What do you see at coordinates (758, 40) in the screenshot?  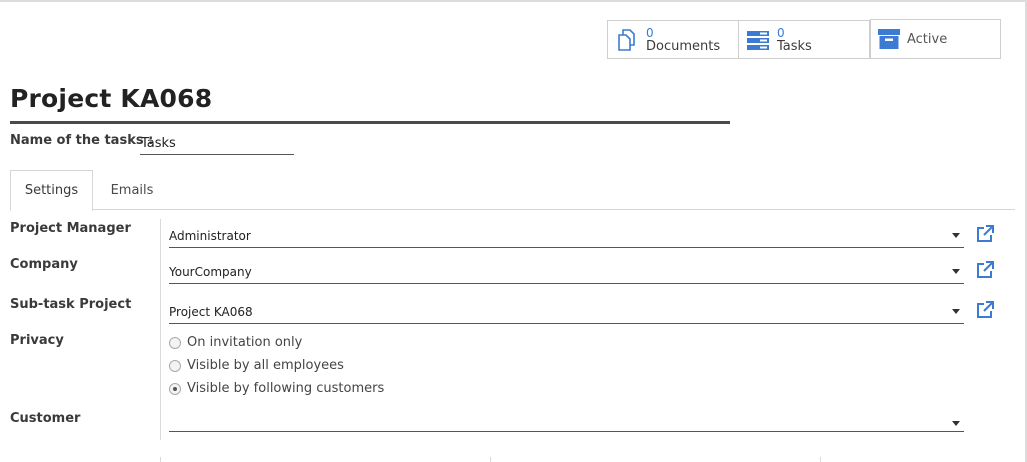 I see `tasks-icon` at bounding box center [758, 40].